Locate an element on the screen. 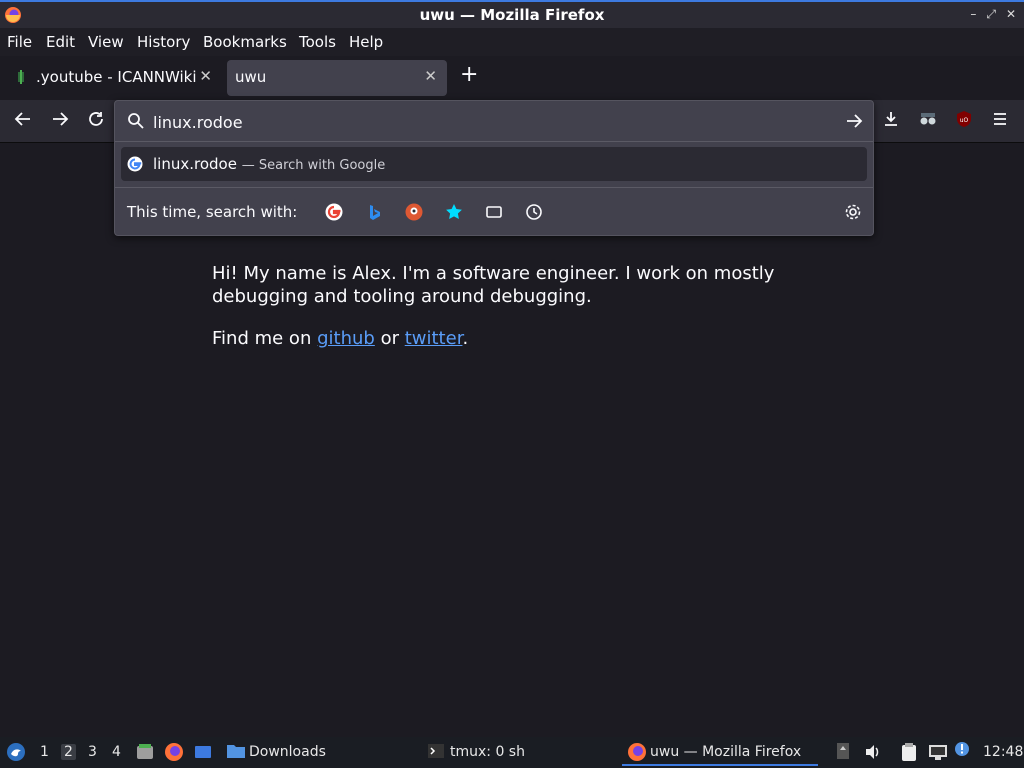 Image resolution: width=1024 pixels, height=768 pixels. menu-icon is located at coordinates (1000, 121).